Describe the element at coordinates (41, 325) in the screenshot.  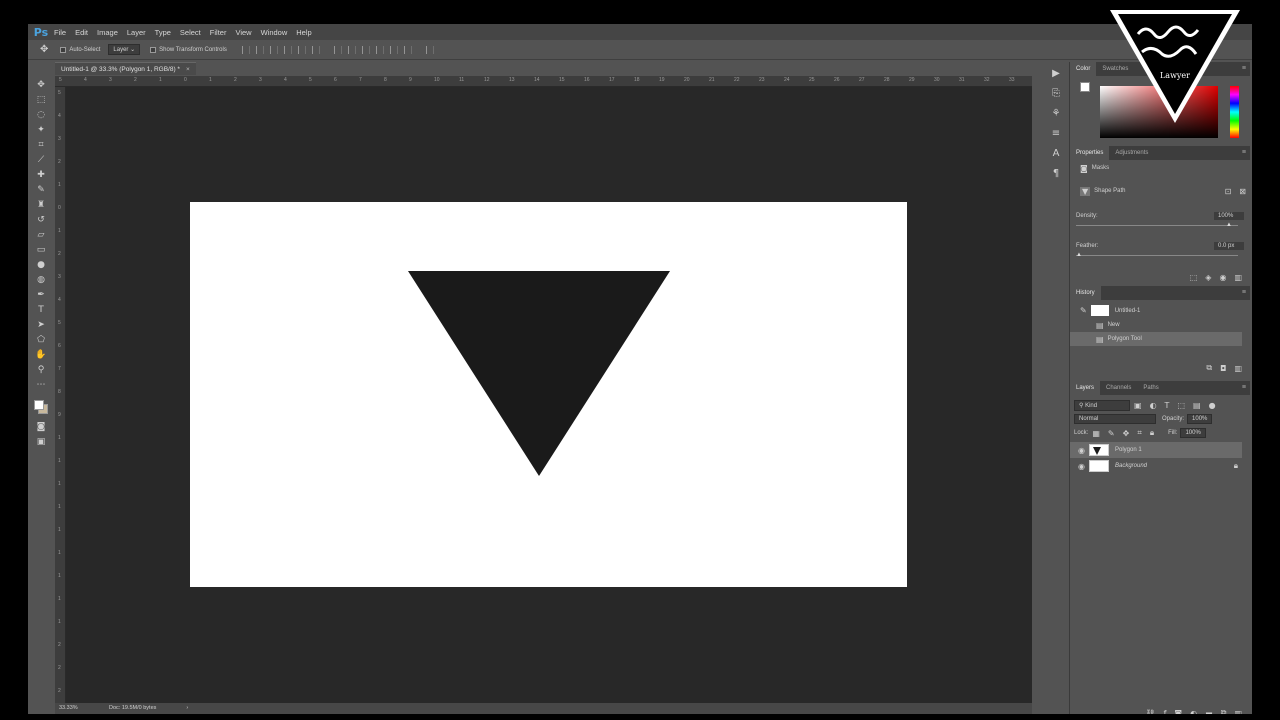
I see `path-selection-tool-icon: ➤` at that location.